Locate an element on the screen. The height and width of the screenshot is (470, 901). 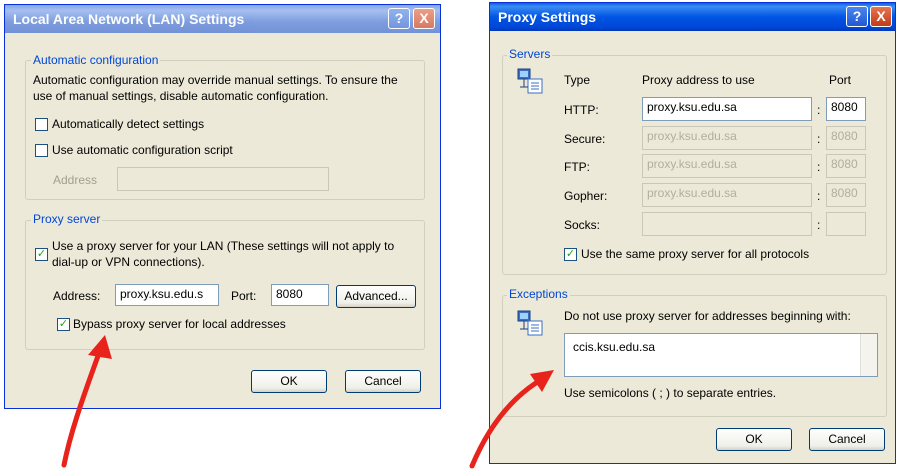
type-column-header: Type is located at coordinates (577, 80).